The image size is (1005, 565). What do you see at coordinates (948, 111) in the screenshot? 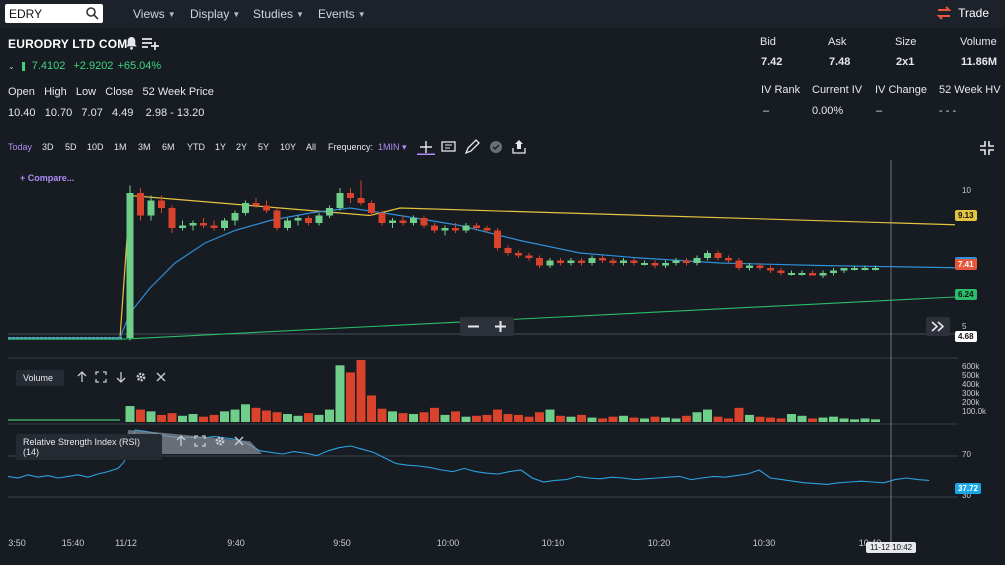
I see `hv-value: - - -` at bounding box center [948, 111].